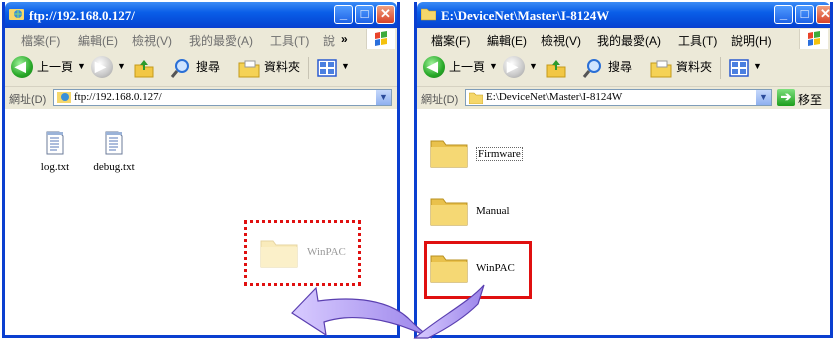 This screenshot has height=340, width=833. What do you see at coordinates (388, 311) in the screenshot?
I see `drag-arrow-icon` at bounding box center [388, 311].